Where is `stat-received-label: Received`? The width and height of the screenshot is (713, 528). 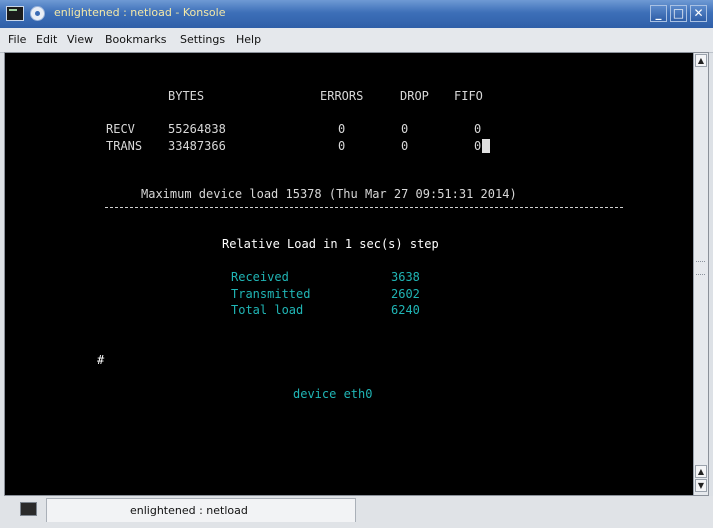 stat-received-label: Received is located at coordinates (260, 277).